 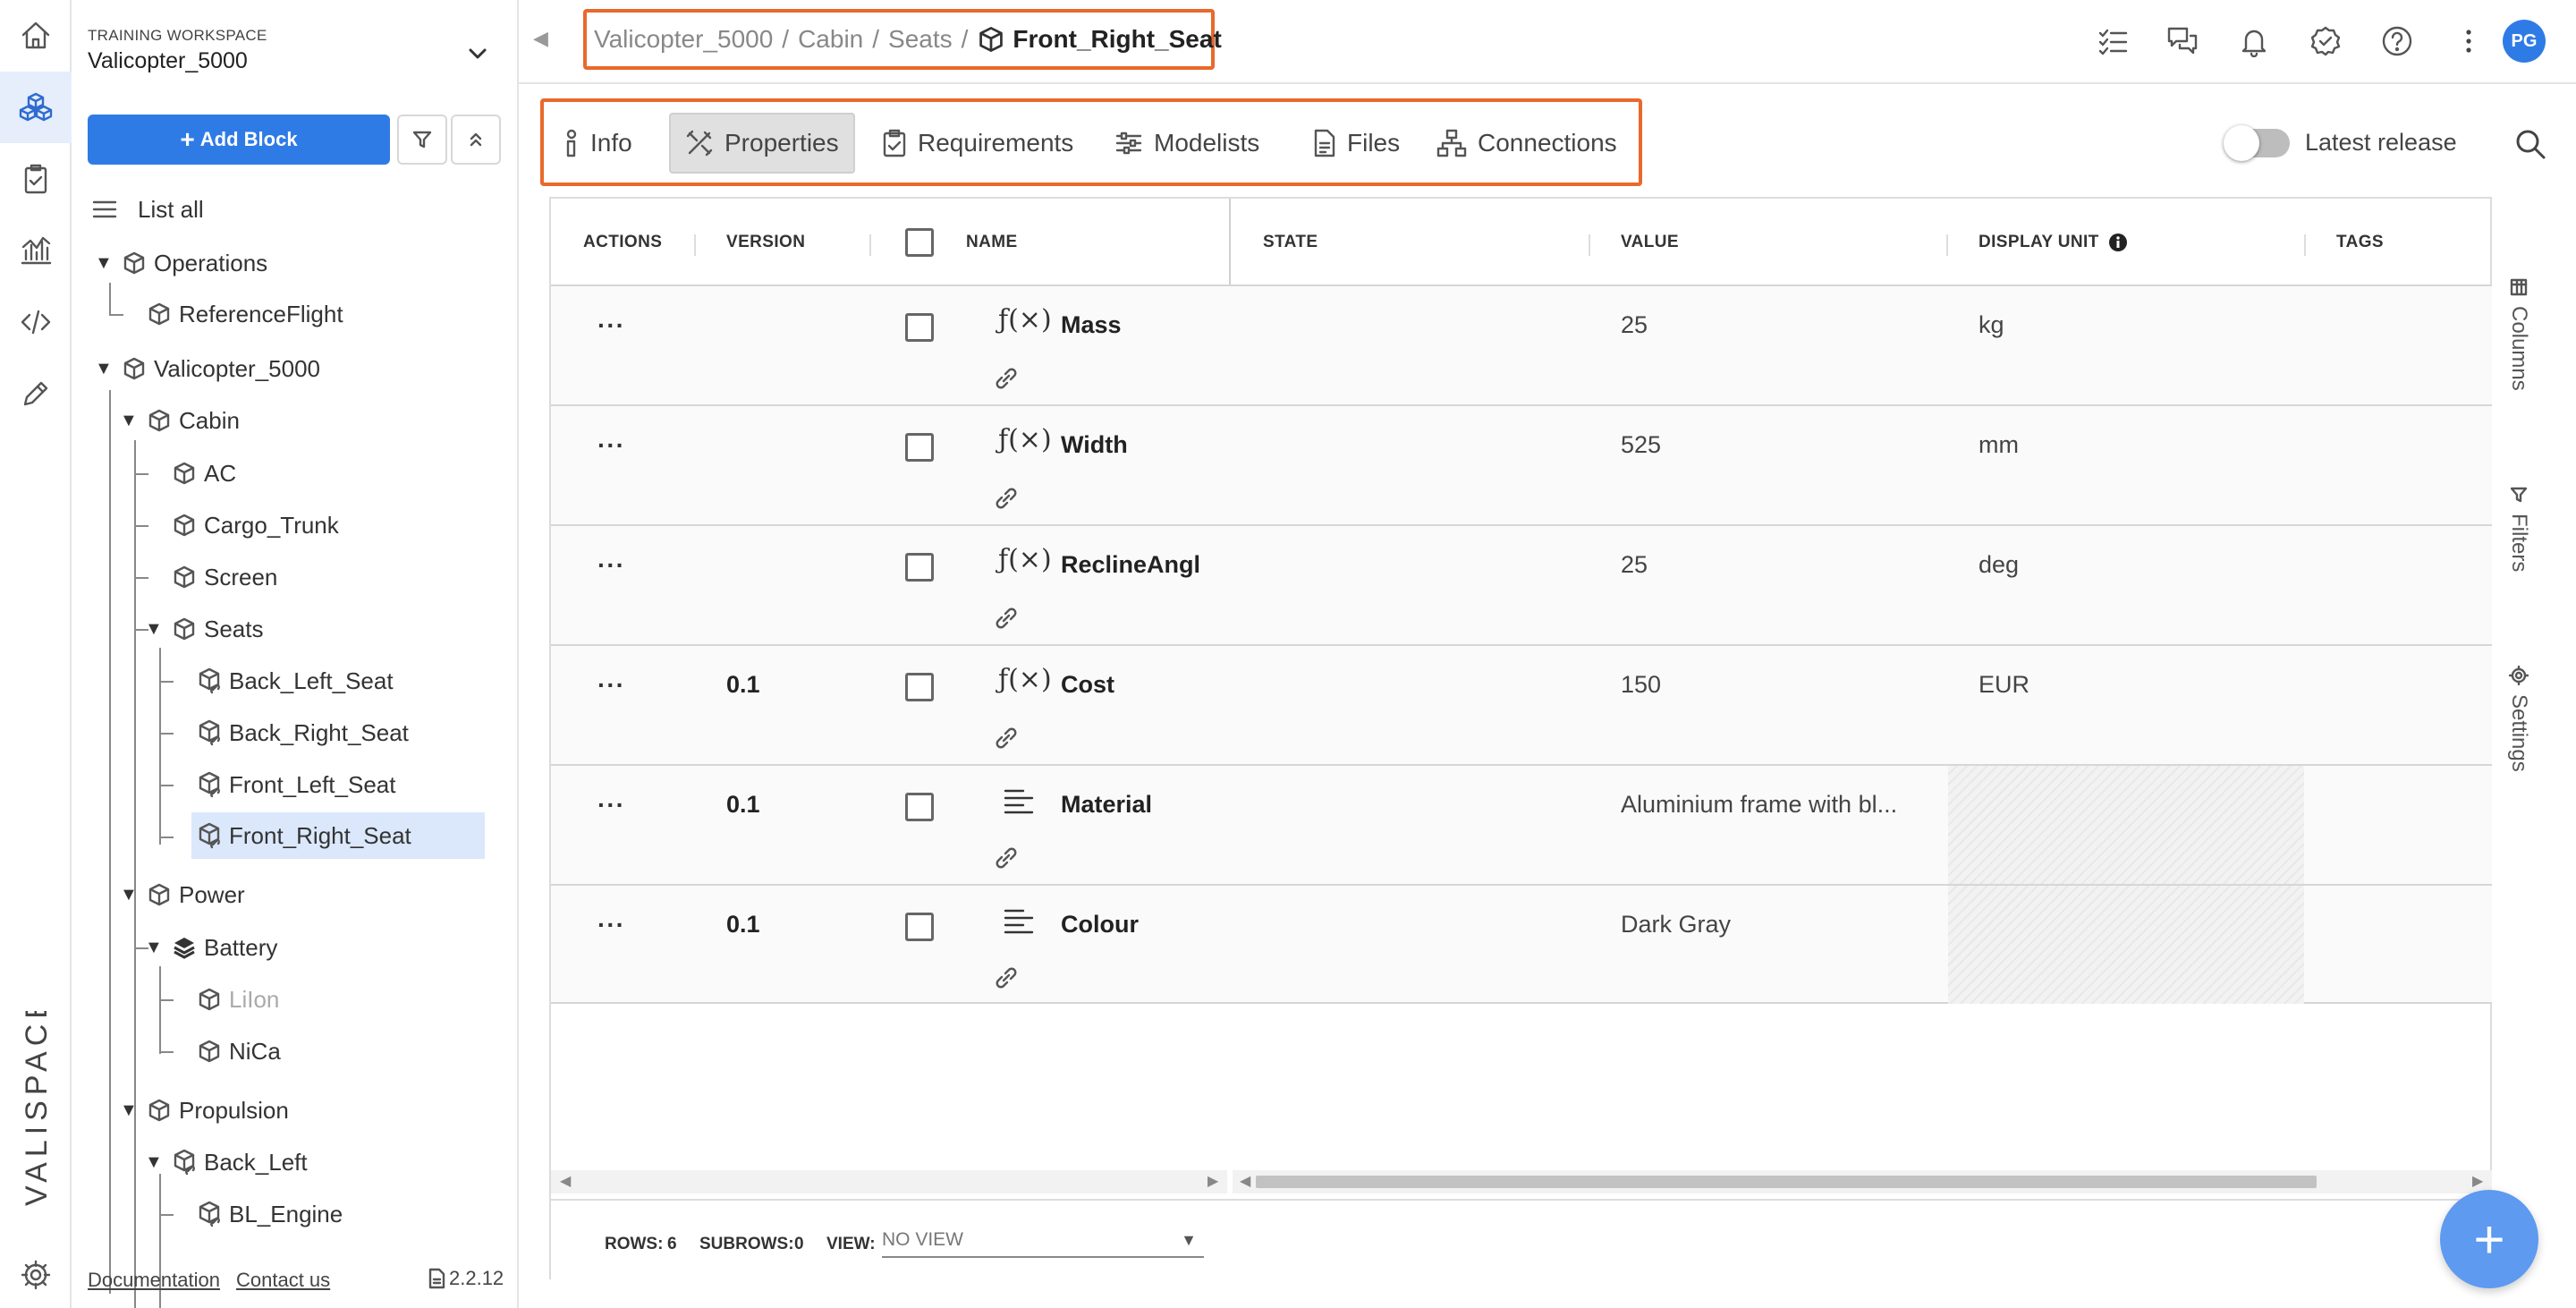 What do you see at coordinates (36, 1273) in the screenshot?
I see `settings-icon` at bounding box center [36, 1273].